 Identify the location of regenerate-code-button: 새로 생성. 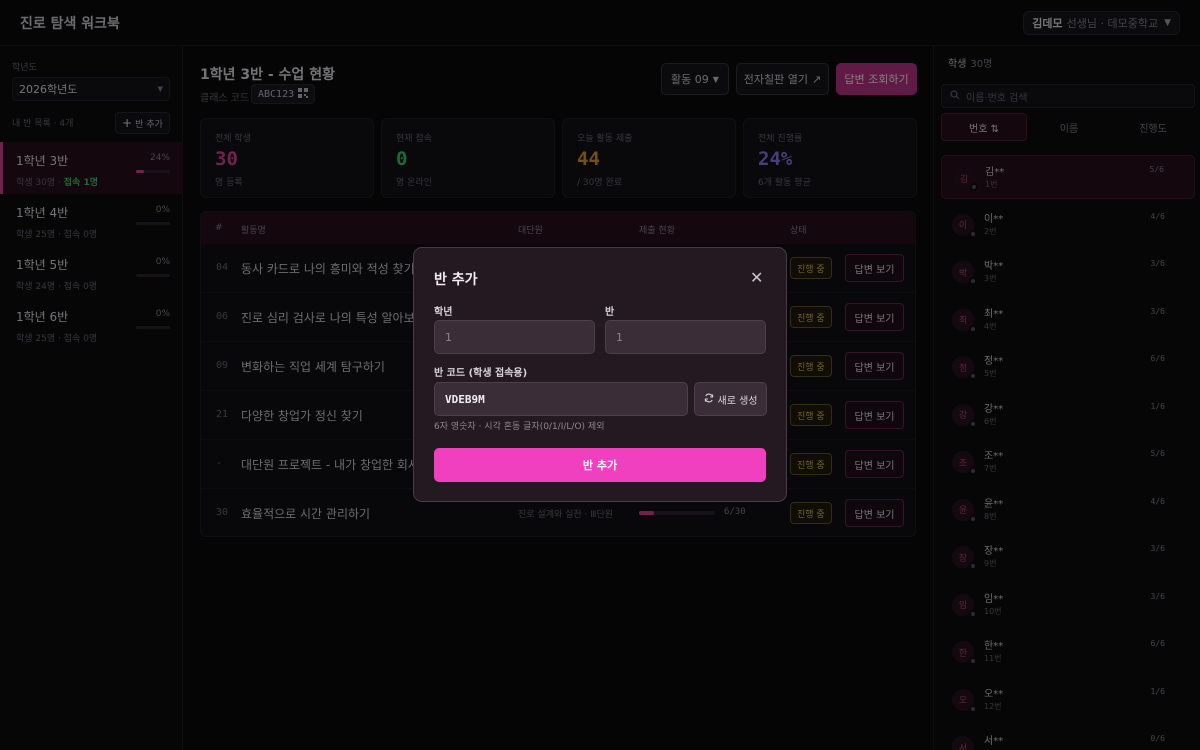
(730, 399).